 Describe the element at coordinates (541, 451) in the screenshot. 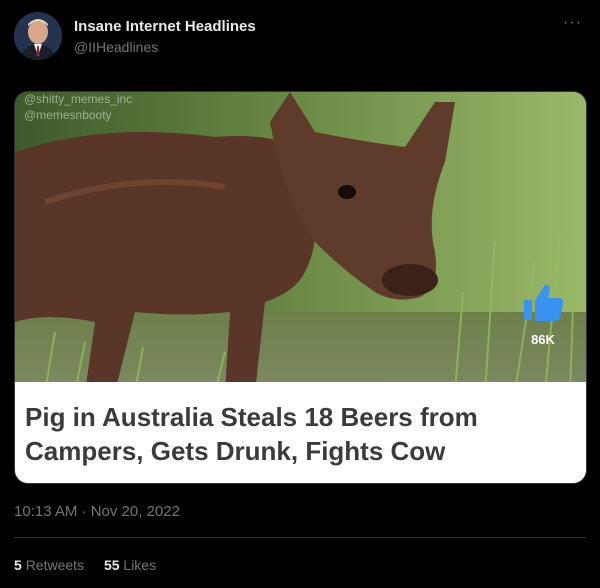

I see `dislike-label: Dislike` at that location.